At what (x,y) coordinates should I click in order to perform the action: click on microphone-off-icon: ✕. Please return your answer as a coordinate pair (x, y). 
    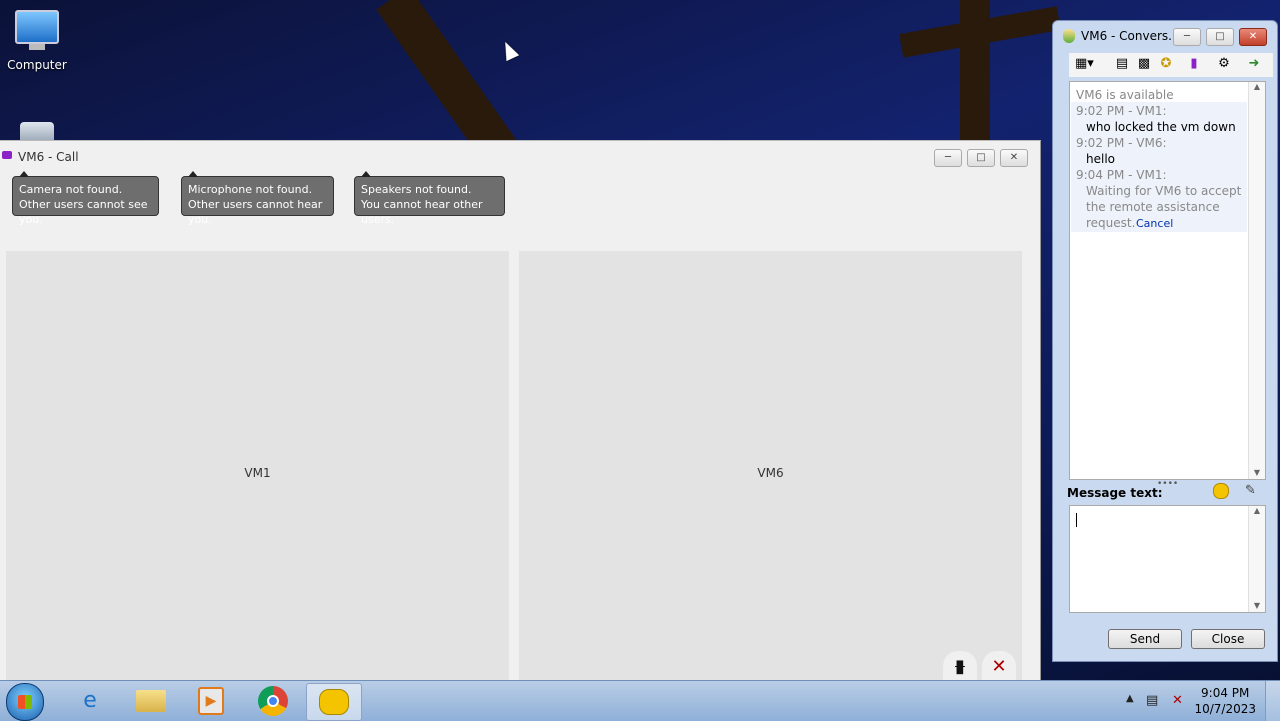
    Looking at the image, I should click on (999, 666).